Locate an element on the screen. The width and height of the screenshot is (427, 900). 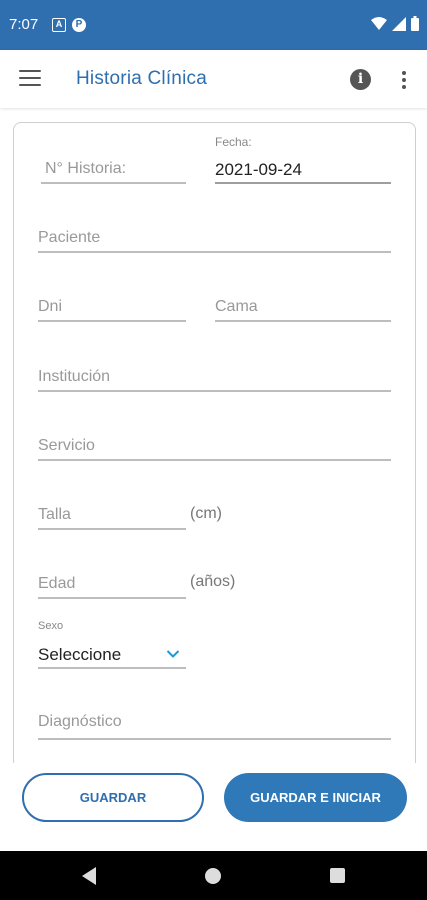
paciente-underline is located at coordinates (214, 252).